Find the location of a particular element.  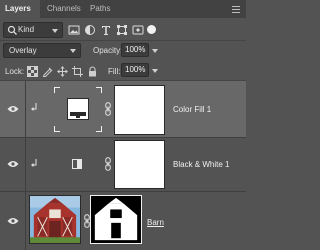

panel-menu-icon is located at coordinates (236, 9).